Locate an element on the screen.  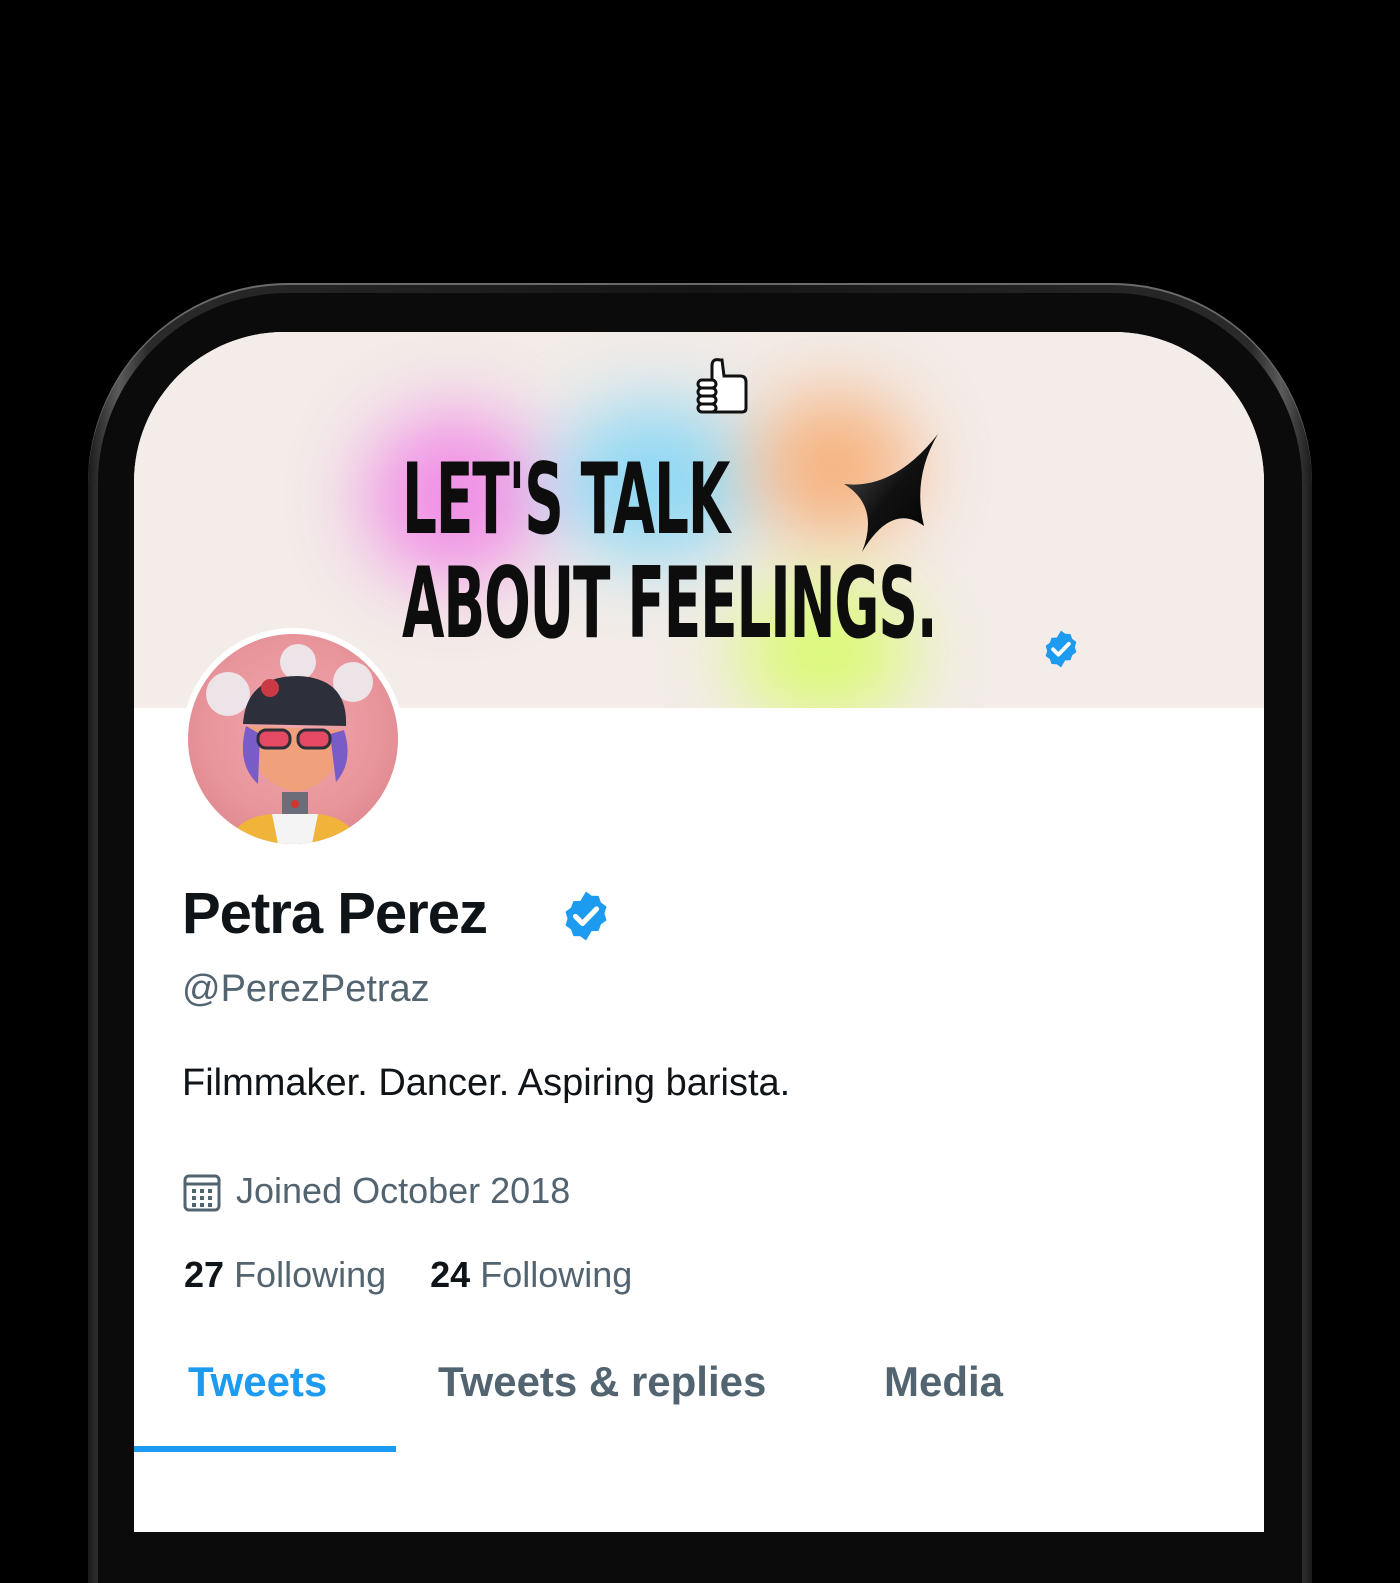
profile-name: Petra Perez is located at coordinates (335, 913).